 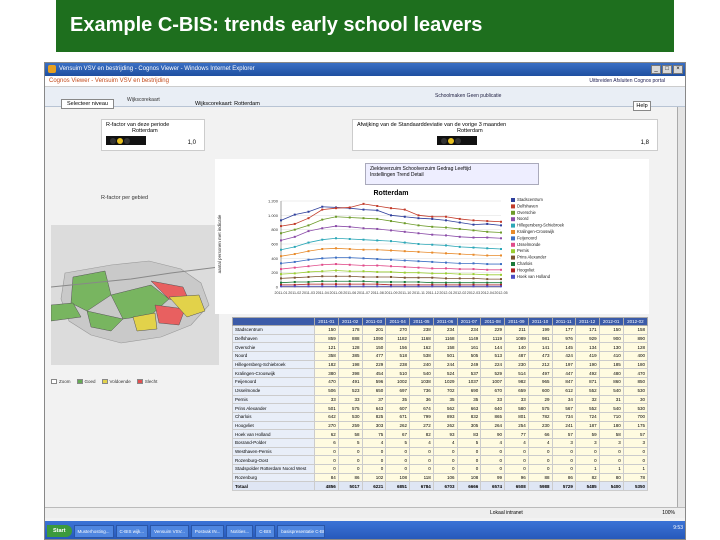 What do you see at coordinates (587, 382) in the screenshot?
I see `table-cell: 871` at bounding box center [587, 382].